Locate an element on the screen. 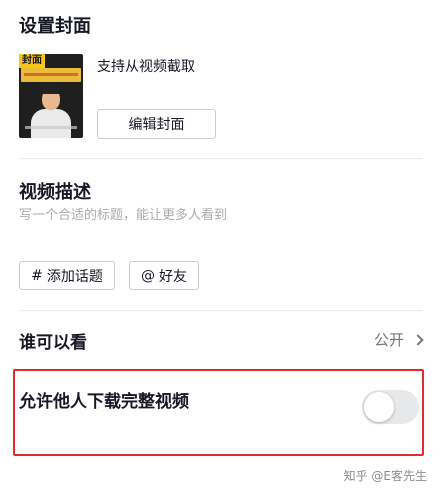  edit-cover-button: 编辑封面 is located at coordinates (156, 124).